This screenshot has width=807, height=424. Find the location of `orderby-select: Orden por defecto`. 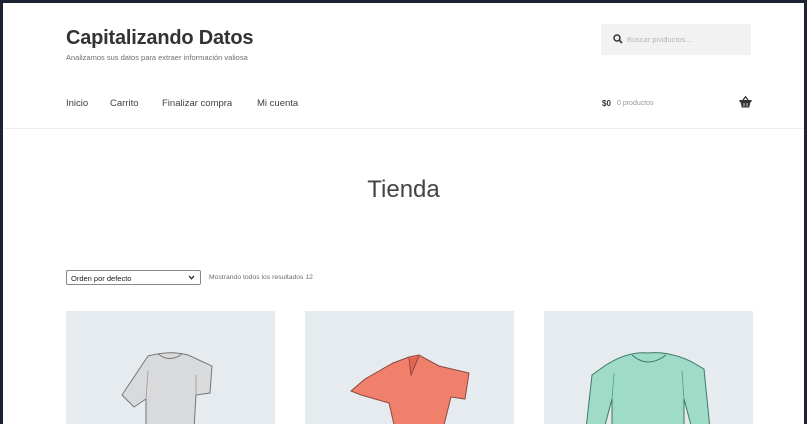

orderby-select: Orden por defecto is located at coordinates (133, 277).